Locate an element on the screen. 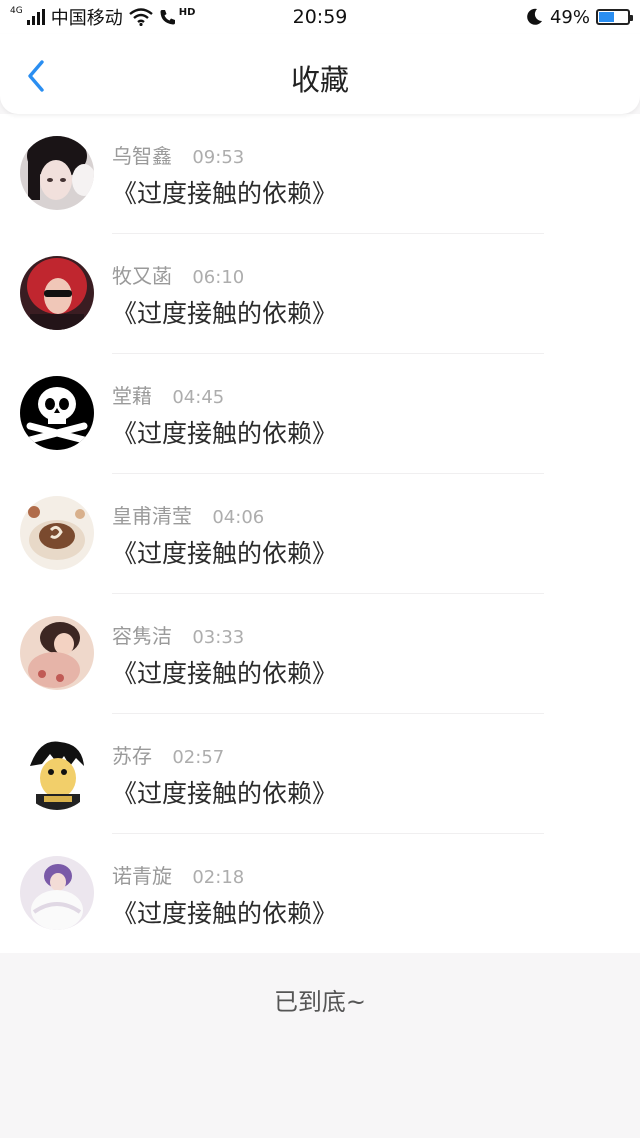 This screenshot has height=1138, width=640. list-item: 诺青旋 02:18 《过度接触的依赖》 is located at coordinates (320, 894).